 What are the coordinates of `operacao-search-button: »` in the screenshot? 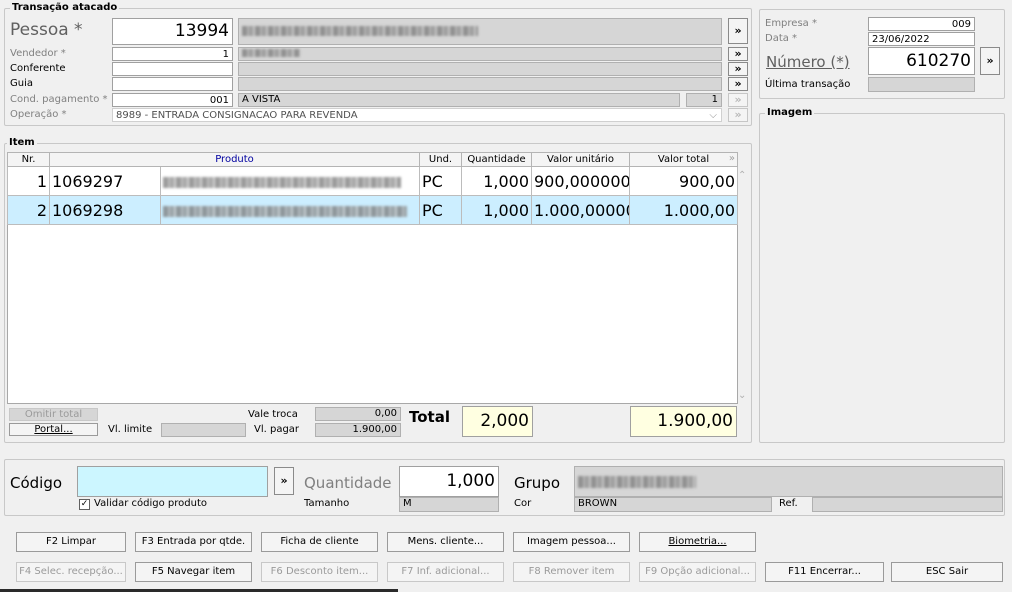 It's located at (738, 115).